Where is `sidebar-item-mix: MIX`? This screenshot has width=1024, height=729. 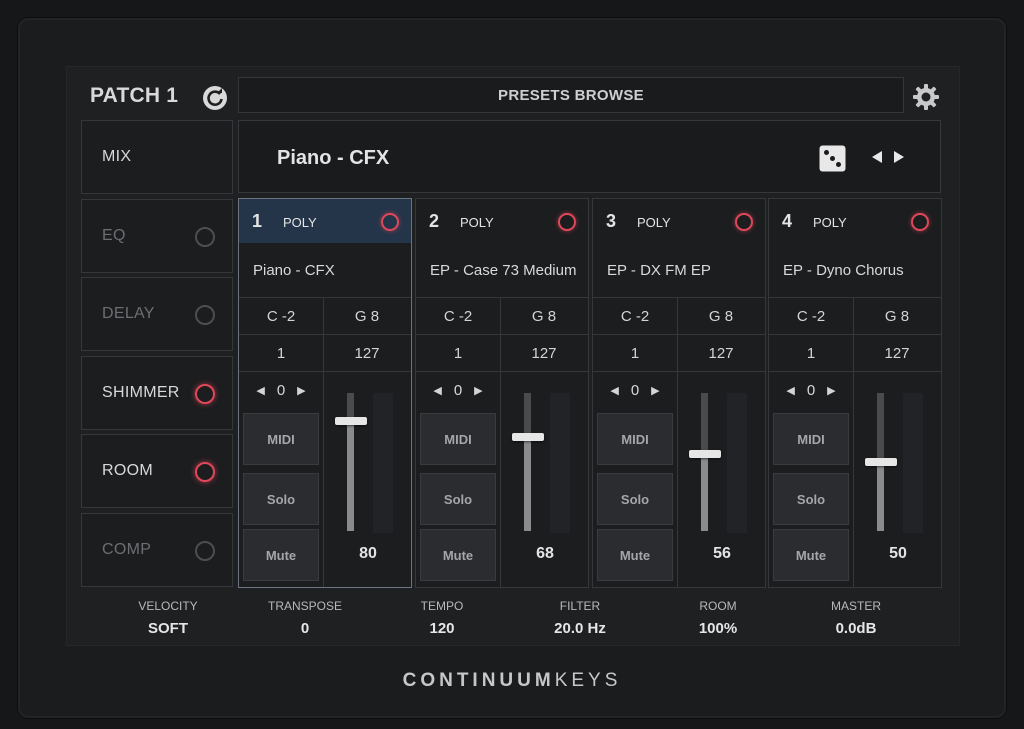
sidebar-item-mix: MIX is located at coordinates (157, 157).